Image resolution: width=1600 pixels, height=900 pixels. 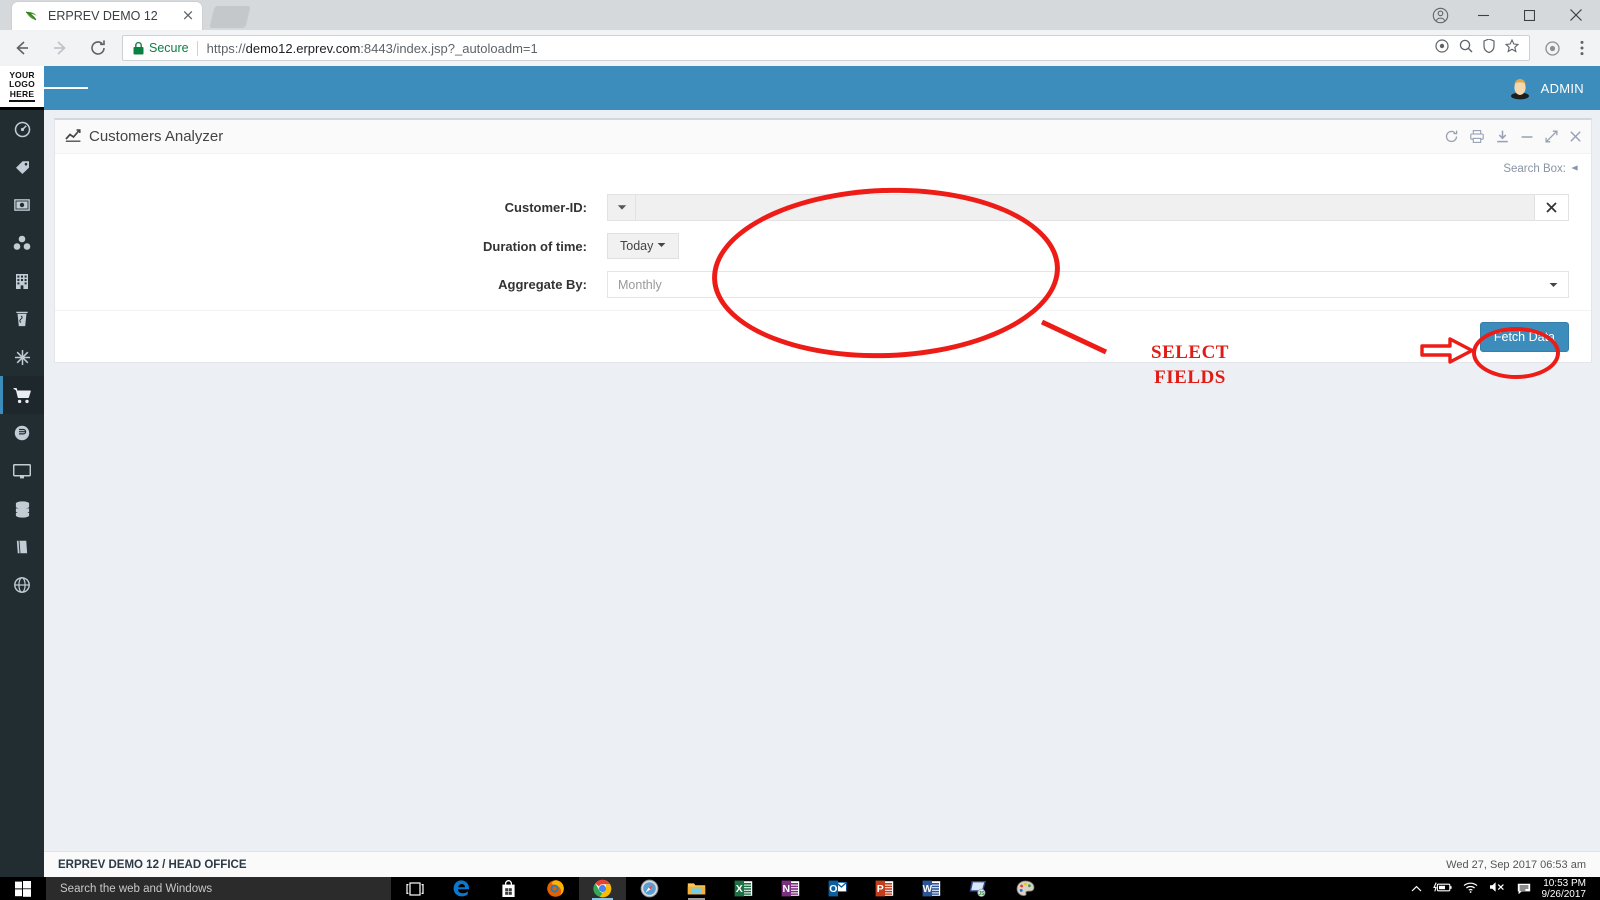 What do you see at coordinates (1524, 336) in the screenshot?
I see `fetch-data-button: Fetch Data` at bounding box center [1524, 336].